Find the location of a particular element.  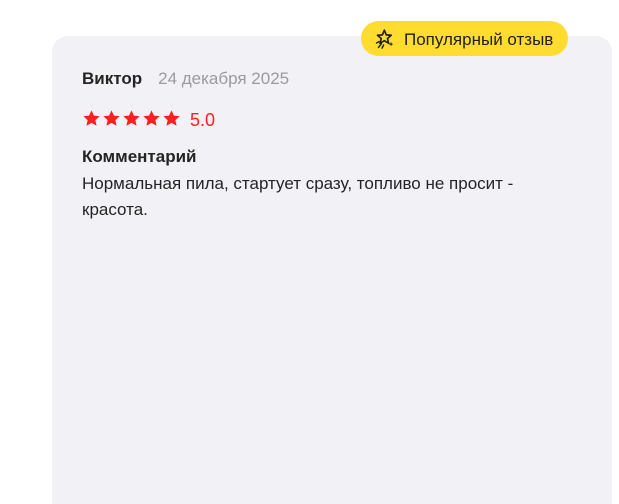

review-header: Виктор 24 декабря 2025 is located at coordinates (185, 79).